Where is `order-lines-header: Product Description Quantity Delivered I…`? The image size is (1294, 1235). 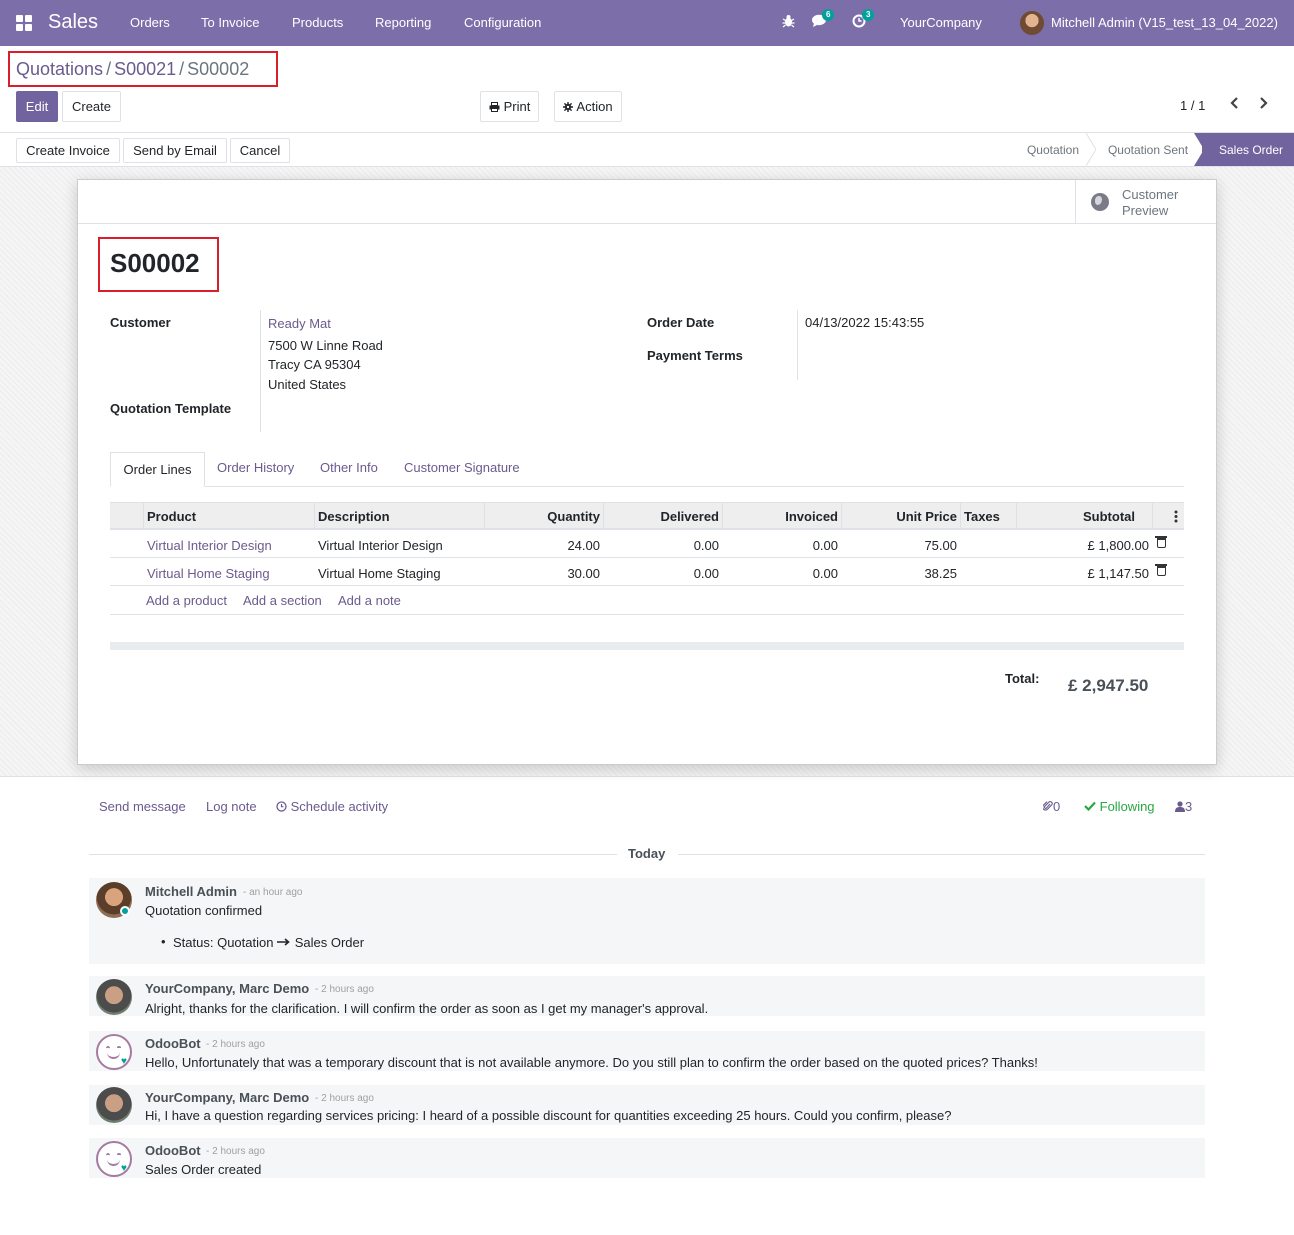 order-lines-header: Product Description Quantity Delivered I… is located at coordinates (647, 516).